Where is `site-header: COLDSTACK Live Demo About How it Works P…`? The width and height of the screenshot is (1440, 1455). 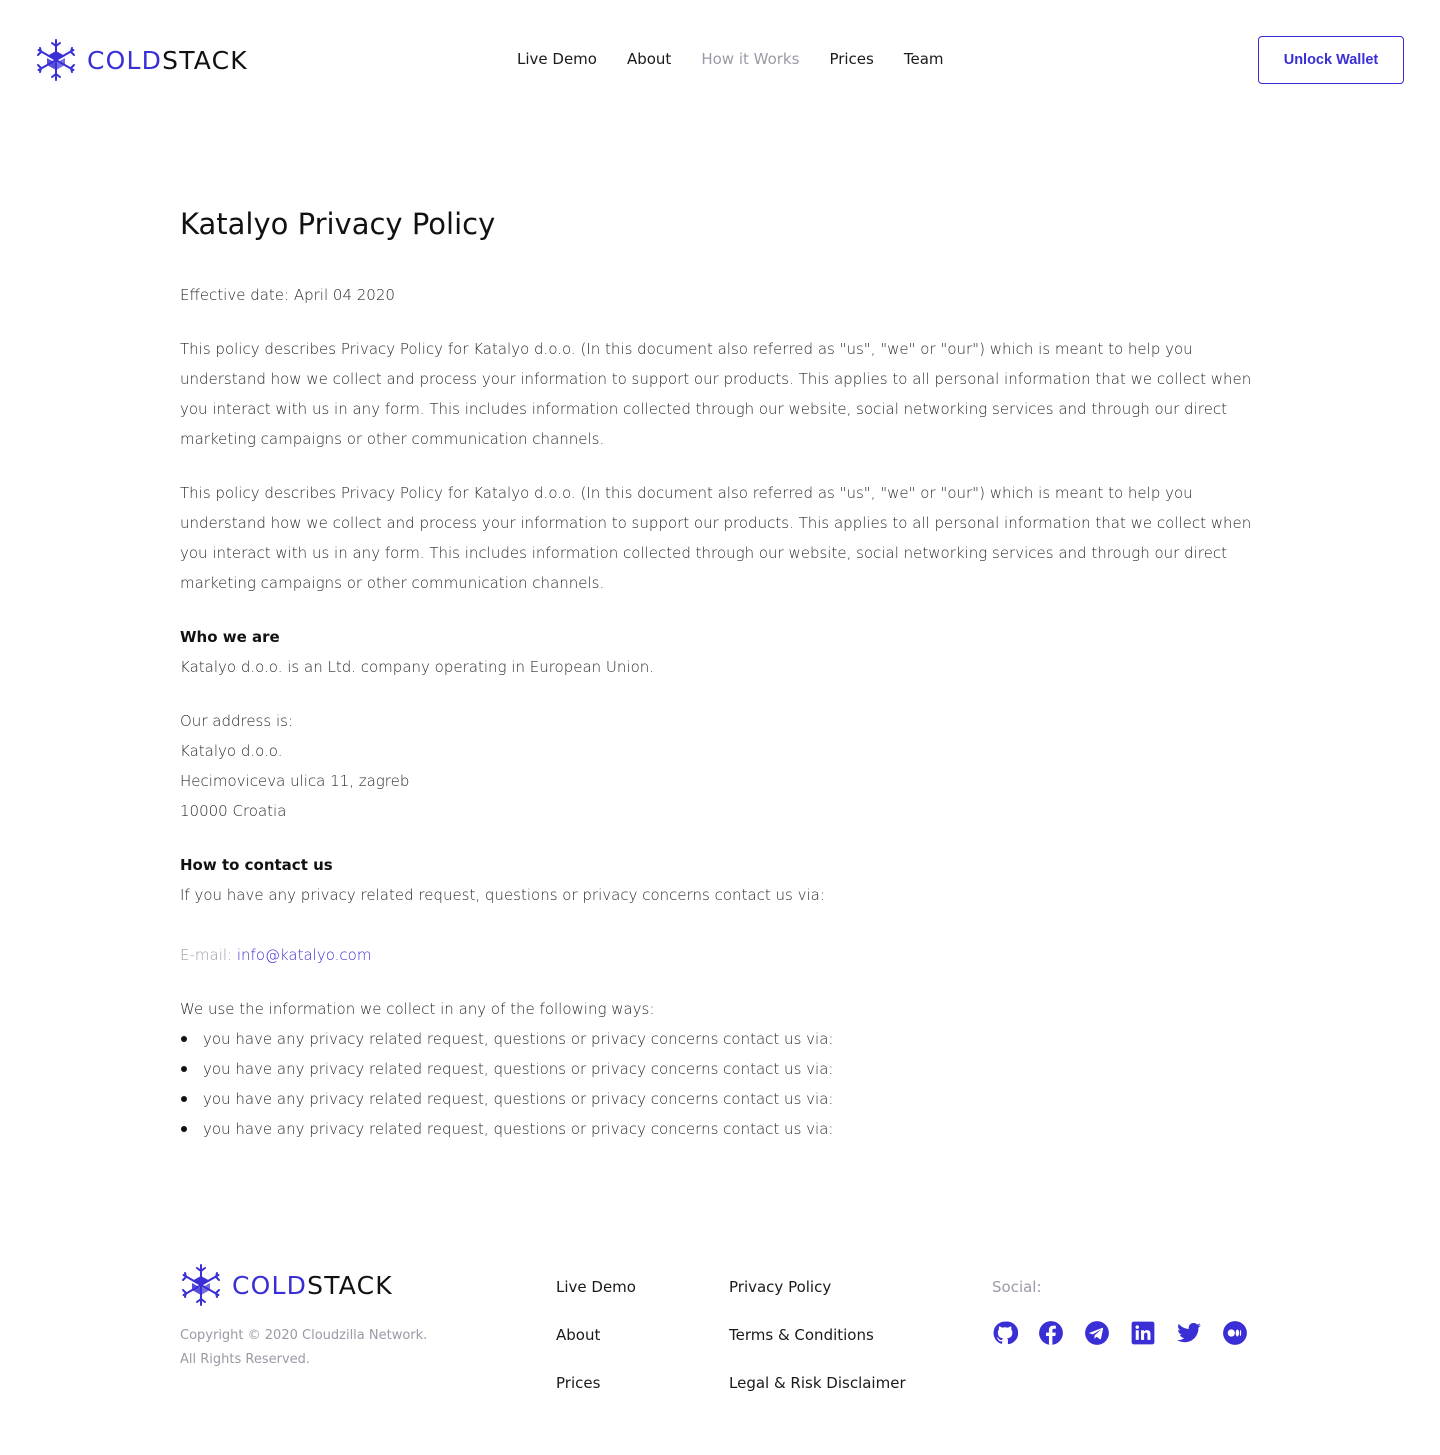 site-header: COLDSTACK Live Demo About How it Works P… is located at coordinates (720, 60).